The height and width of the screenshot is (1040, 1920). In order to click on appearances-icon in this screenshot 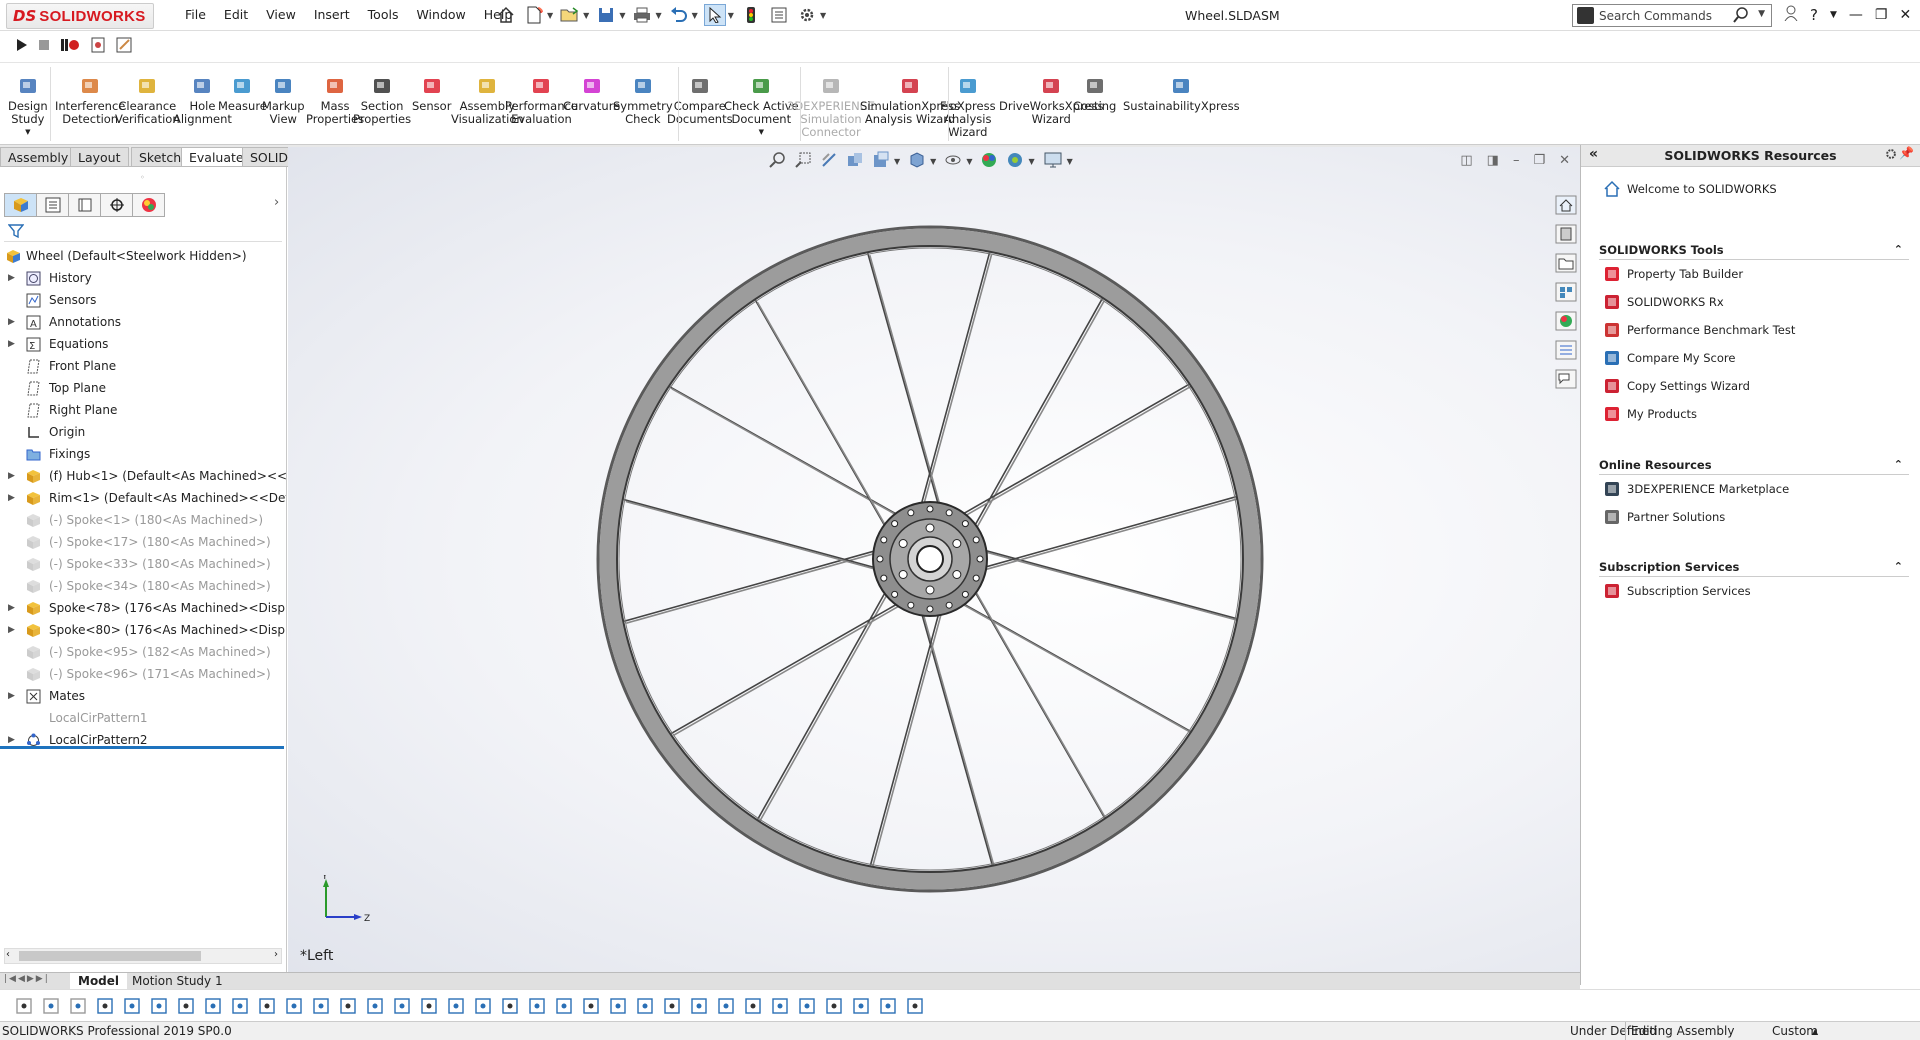, I will do `click(1567, 322)`.